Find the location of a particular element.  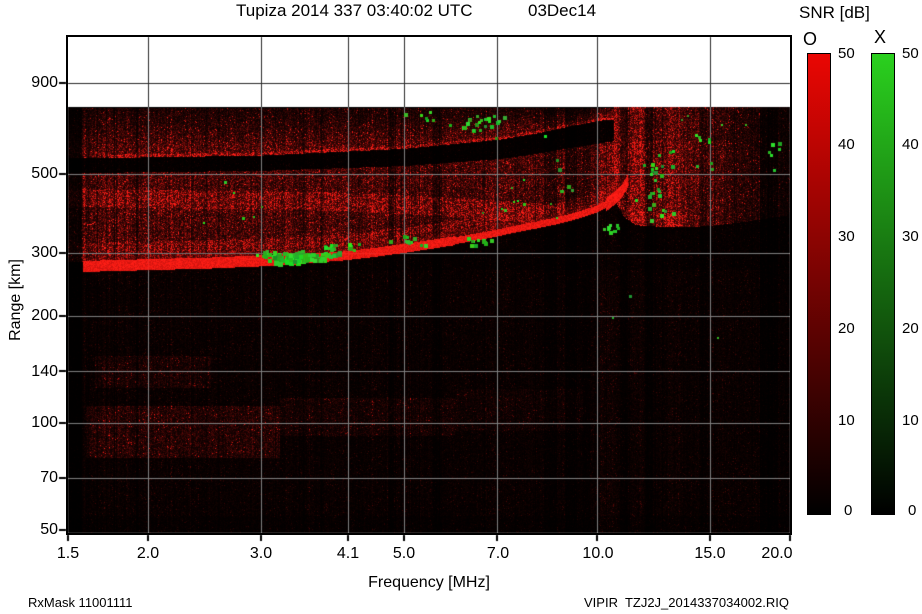

x-colorbar-tick: 20 is located at coordinates (910, 328).